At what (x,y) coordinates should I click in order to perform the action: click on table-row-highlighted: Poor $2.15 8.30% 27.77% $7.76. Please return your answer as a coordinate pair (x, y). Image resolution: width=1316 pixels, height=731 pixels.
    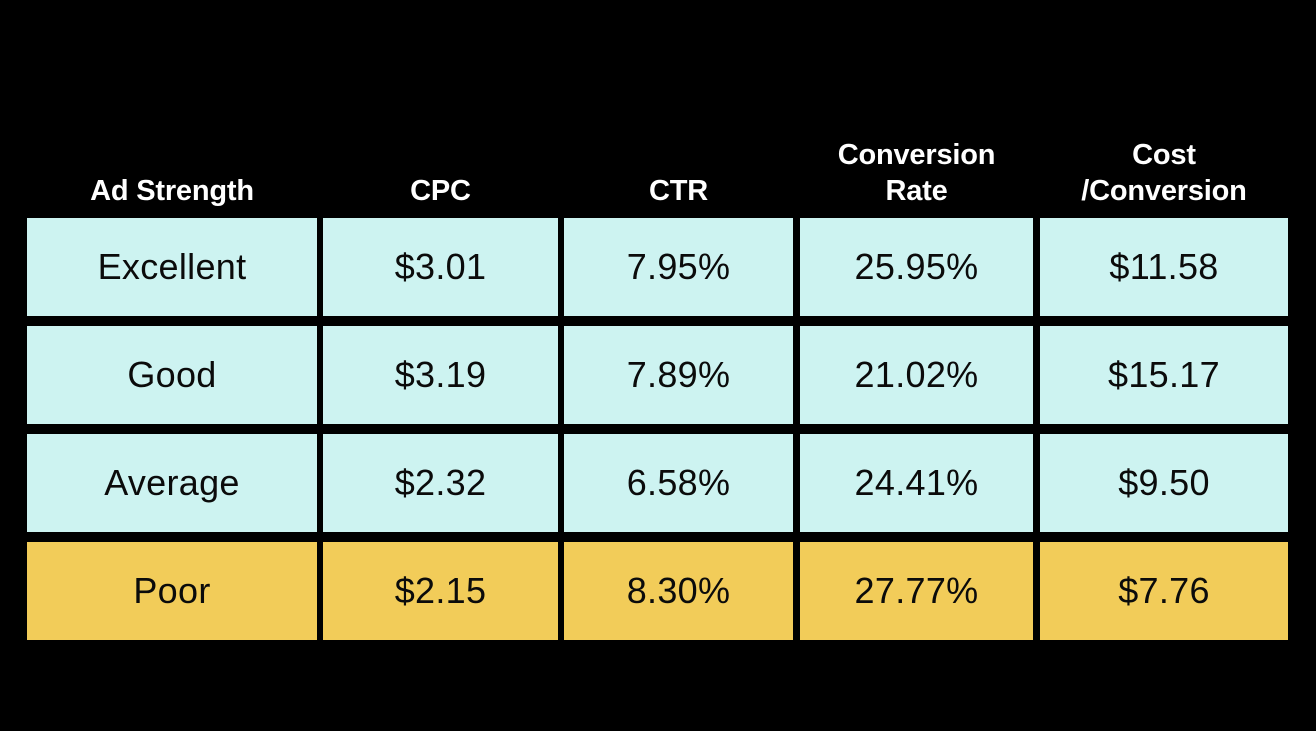
    Looking at the image, I should click on (657, 591).